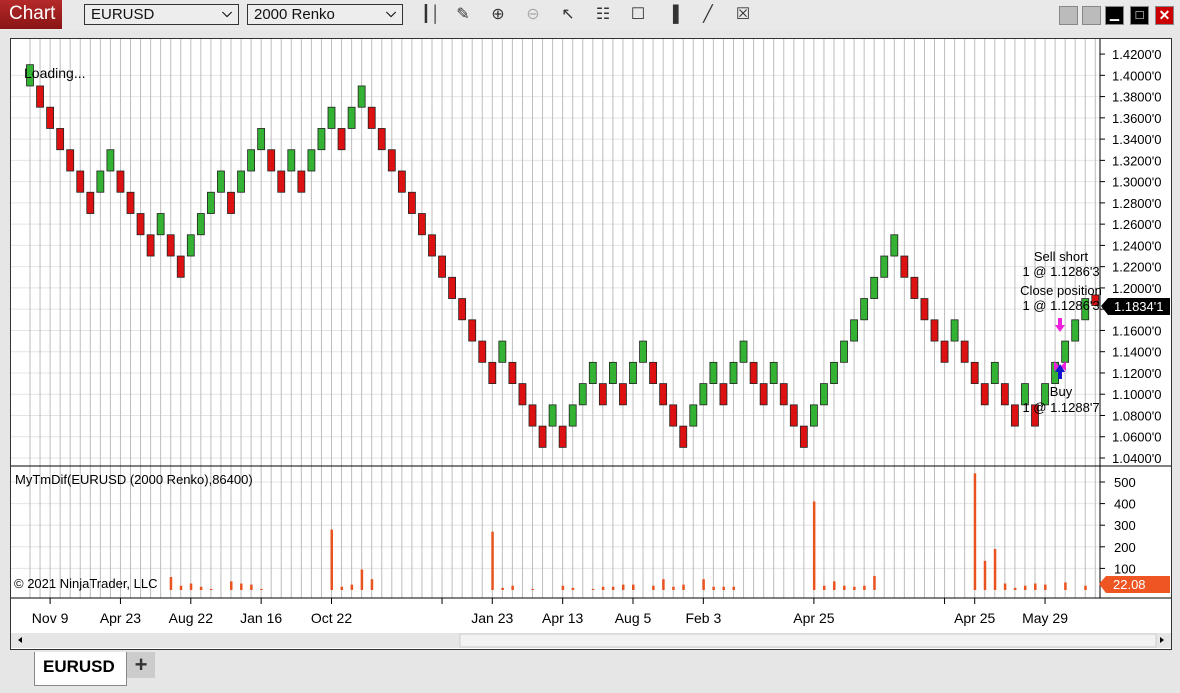  Describe the element at coordinates (1136, 97) in the screenshot. I see `price-tick-label: 1.3800'0` at that location.